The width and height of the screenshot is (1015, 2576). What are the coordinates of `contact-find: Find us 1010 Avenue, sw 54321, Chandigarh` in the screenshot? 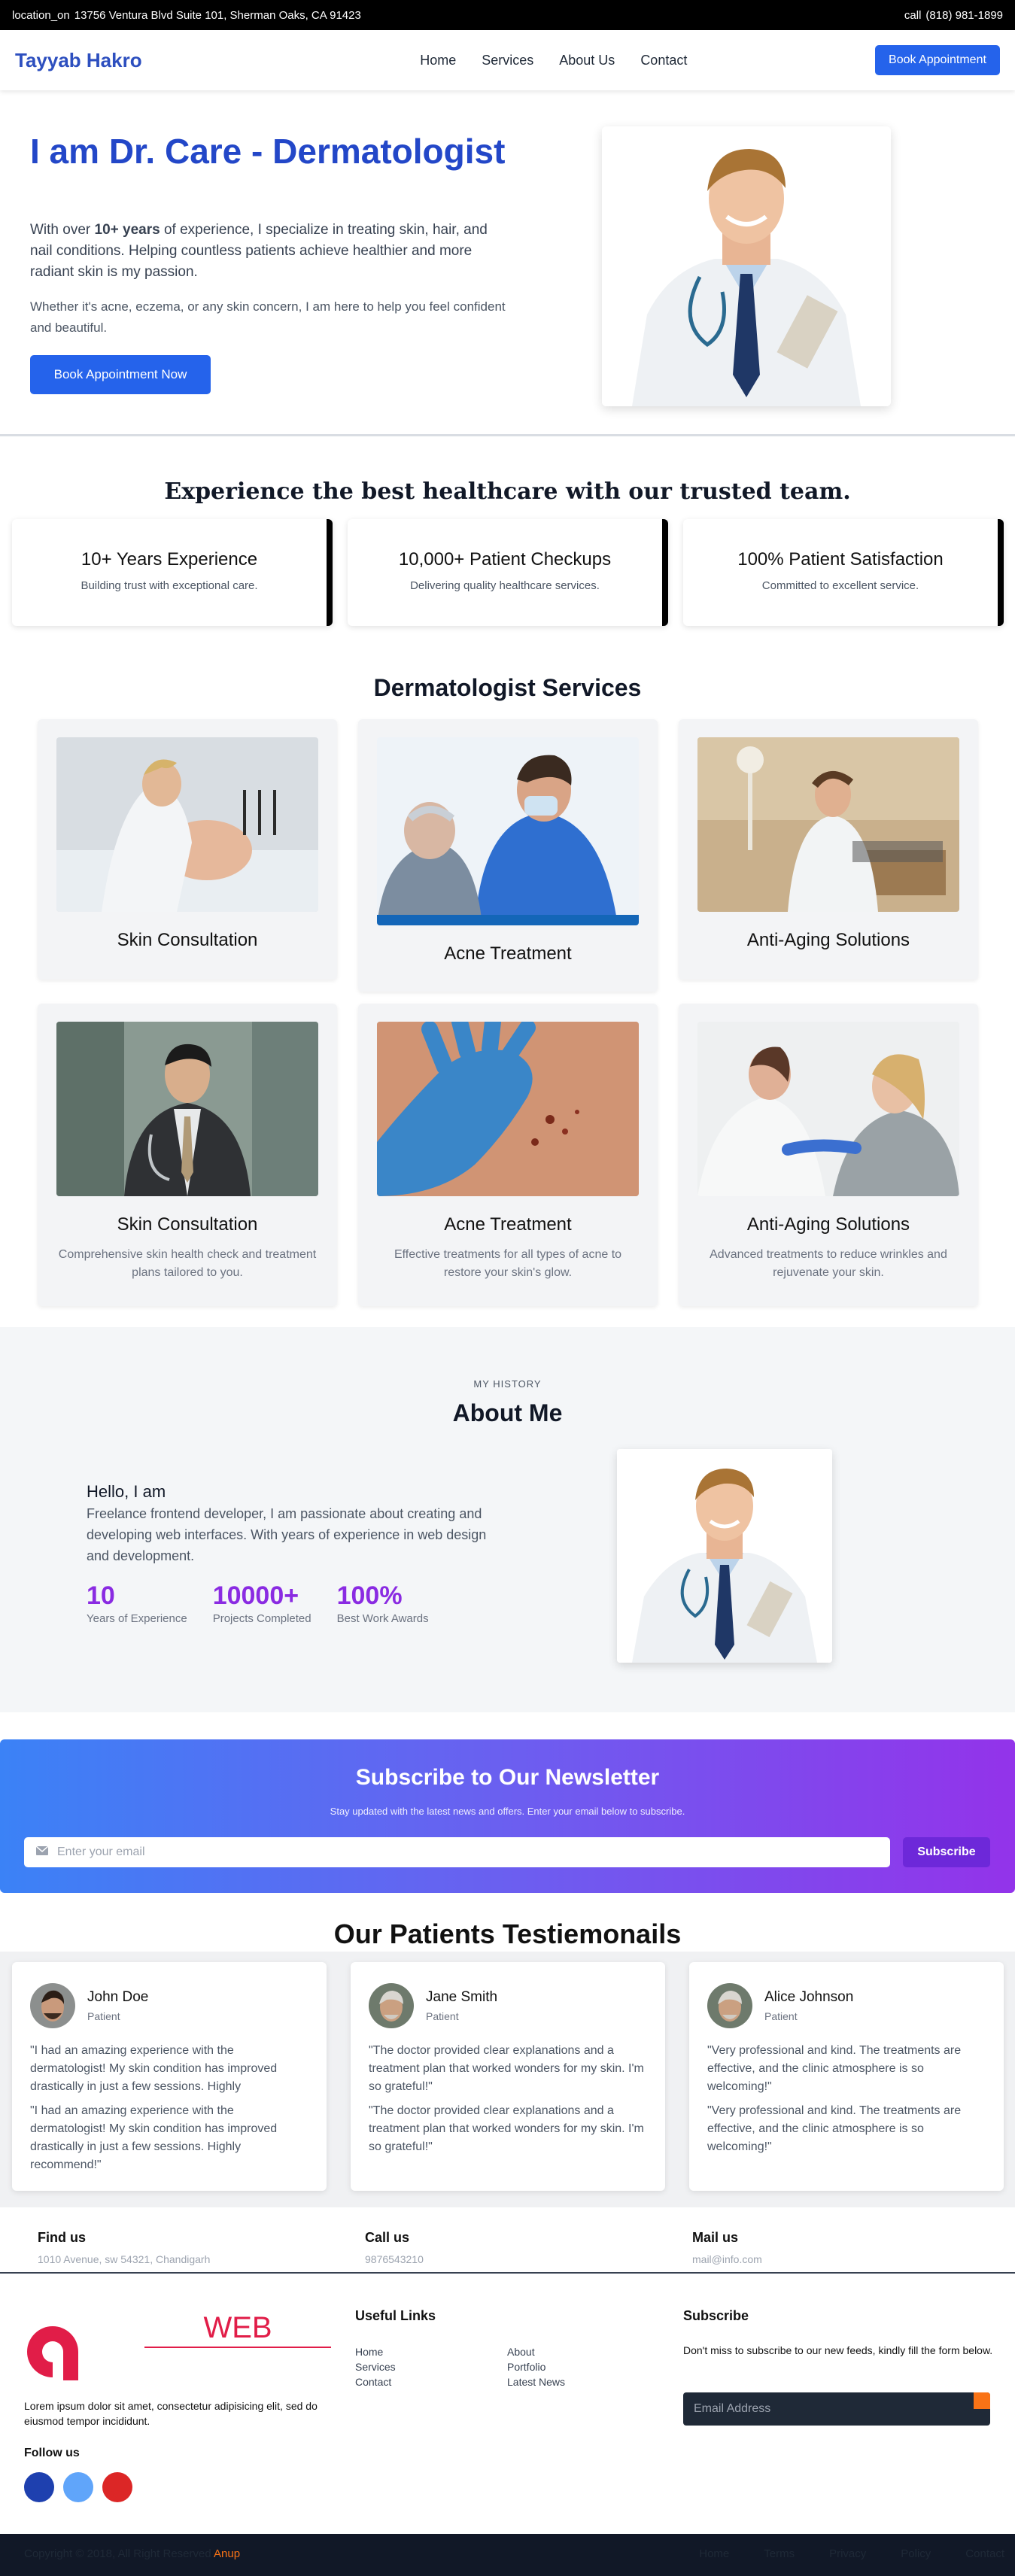 It's located at (124, 2248).